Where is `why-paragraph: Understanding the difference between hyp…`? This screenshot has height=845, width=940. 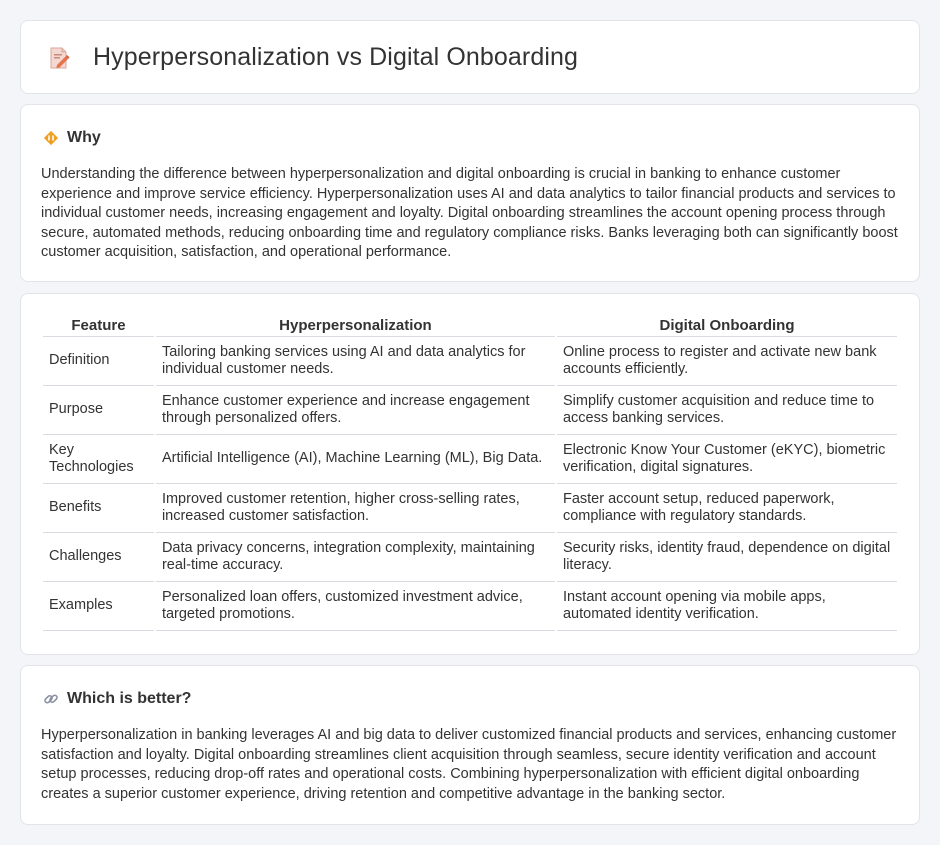 why-paragraph: Understanding the difference between hyp… is located at coordinates (469, 213).